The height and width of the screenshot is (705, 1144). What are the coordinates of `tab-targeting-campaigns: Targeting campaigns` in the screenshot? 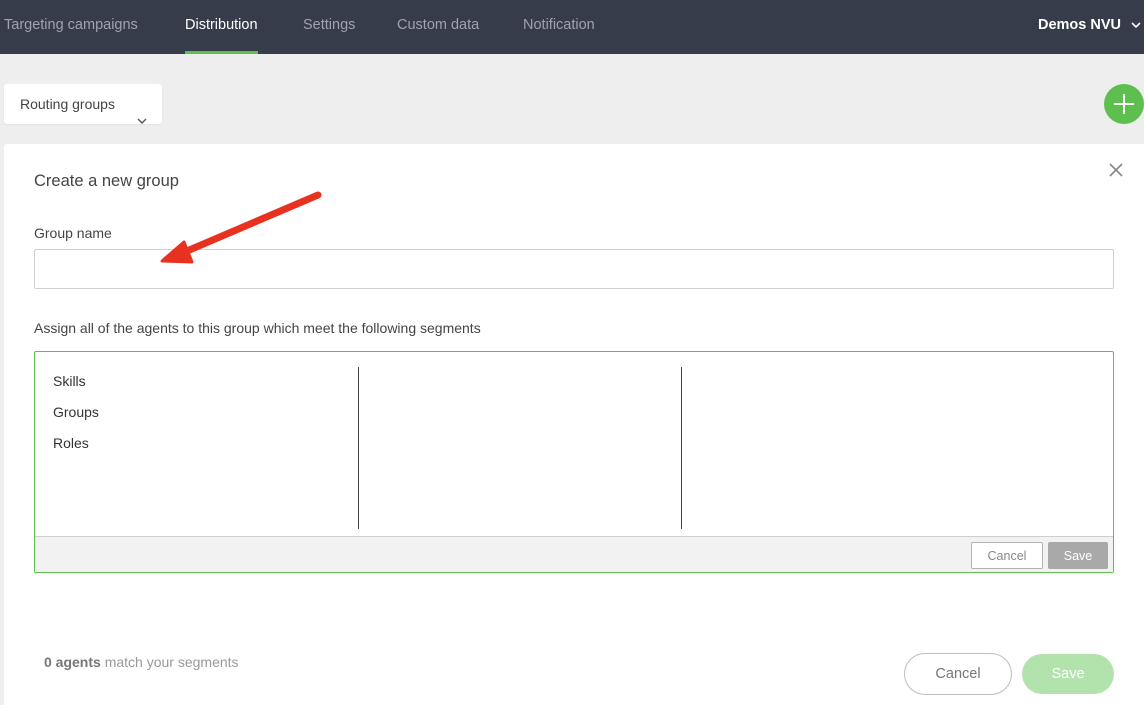 It's located at (71, 27).